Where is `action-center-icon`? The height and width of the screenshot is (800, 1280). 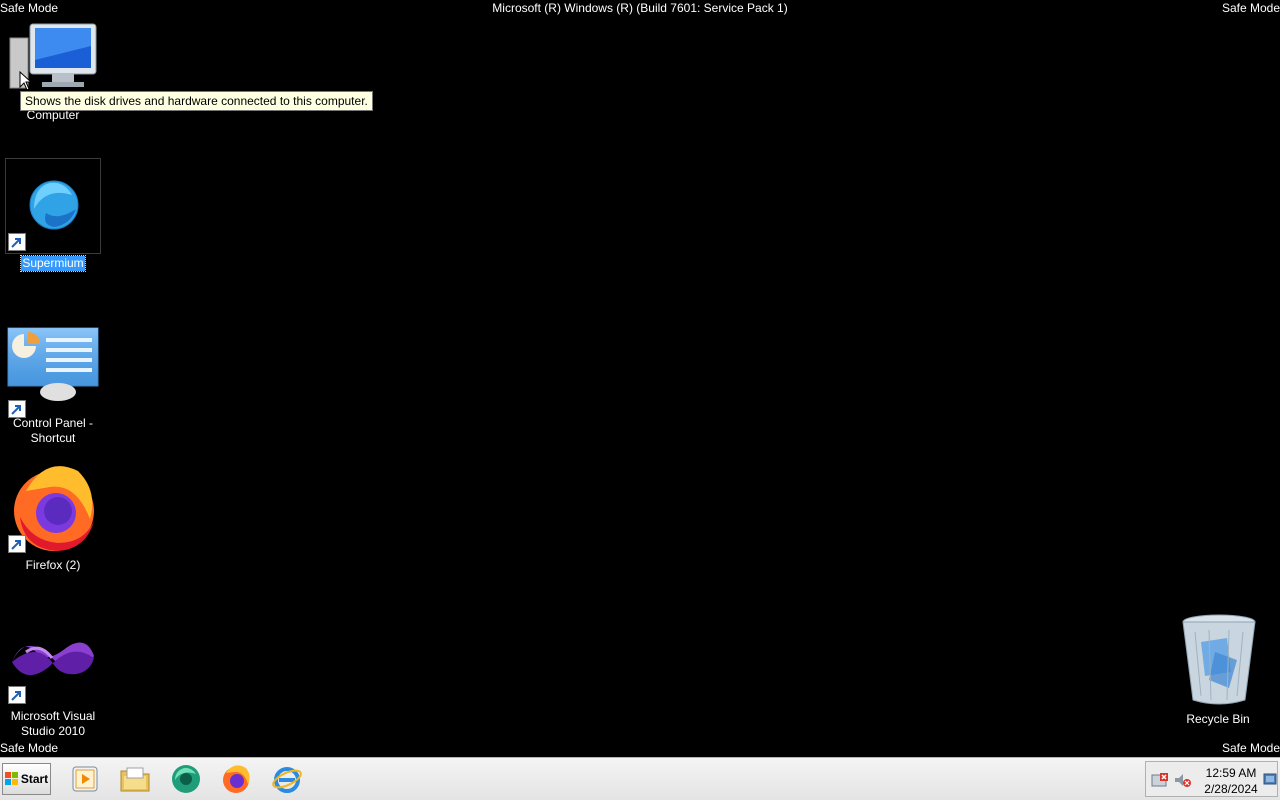
action-center-icon is located at coordinates (1160, 780).